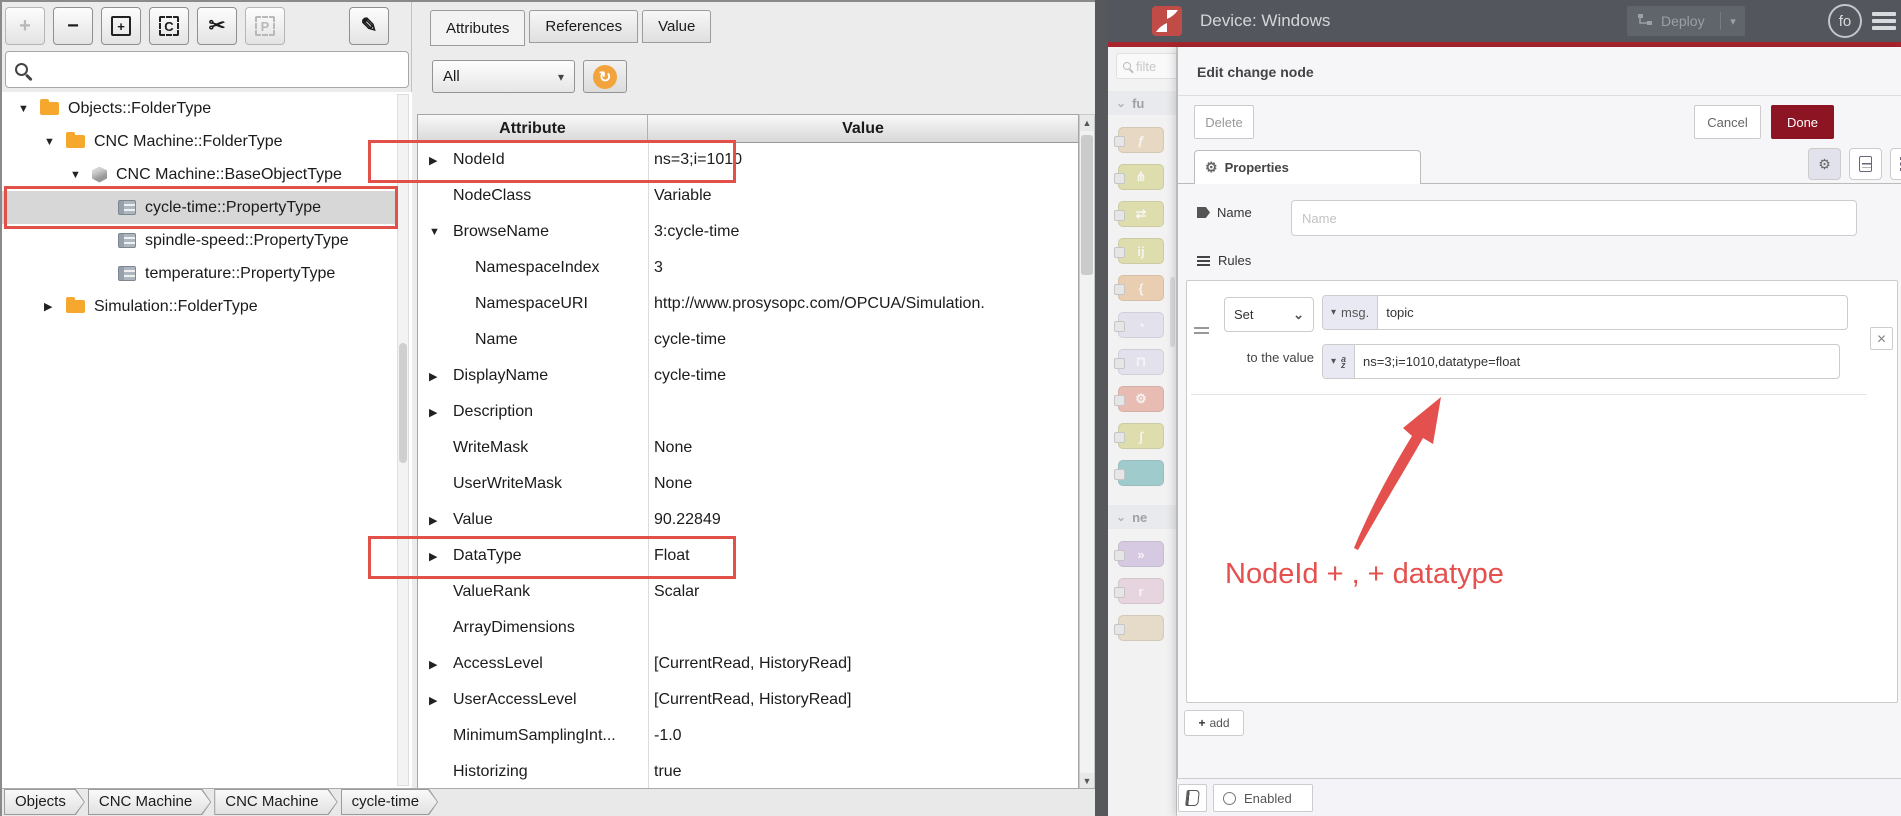  What do you see at coordinates (1139, 251) in the screenshot?
I see `range-node: ij` at bounding box center [1139, 251].